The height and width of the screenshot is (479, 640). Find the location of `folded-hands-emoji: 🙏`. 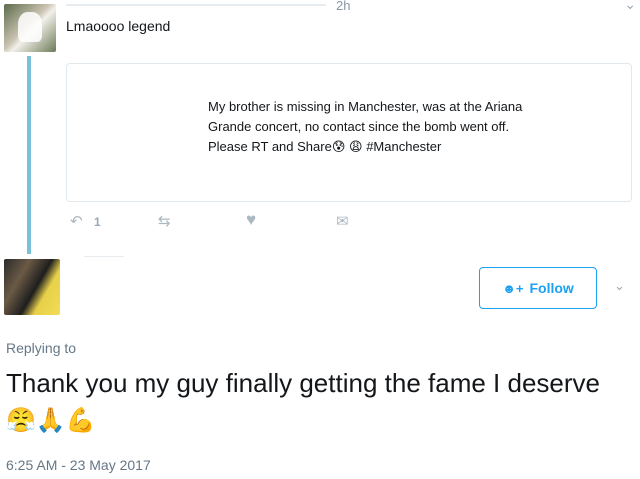

folded-hands-emoji: 🙏 is located at coordinates (50, 420).